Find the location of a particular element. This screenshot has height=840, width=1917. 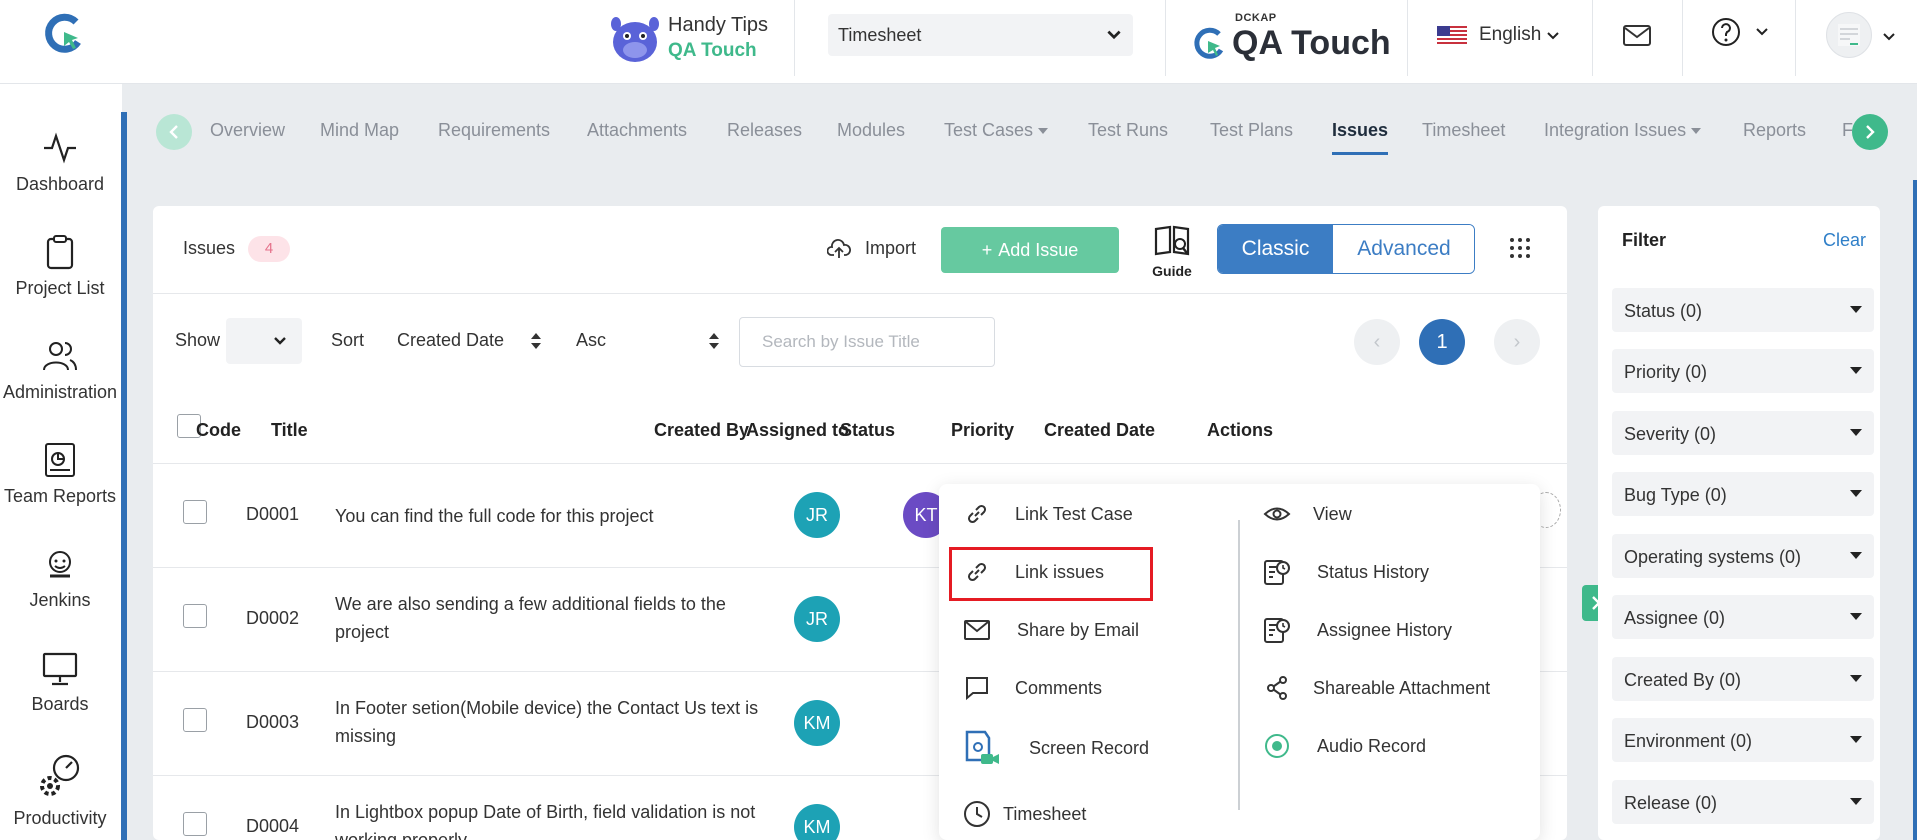

email-icon is located at coordinates (977, 630).